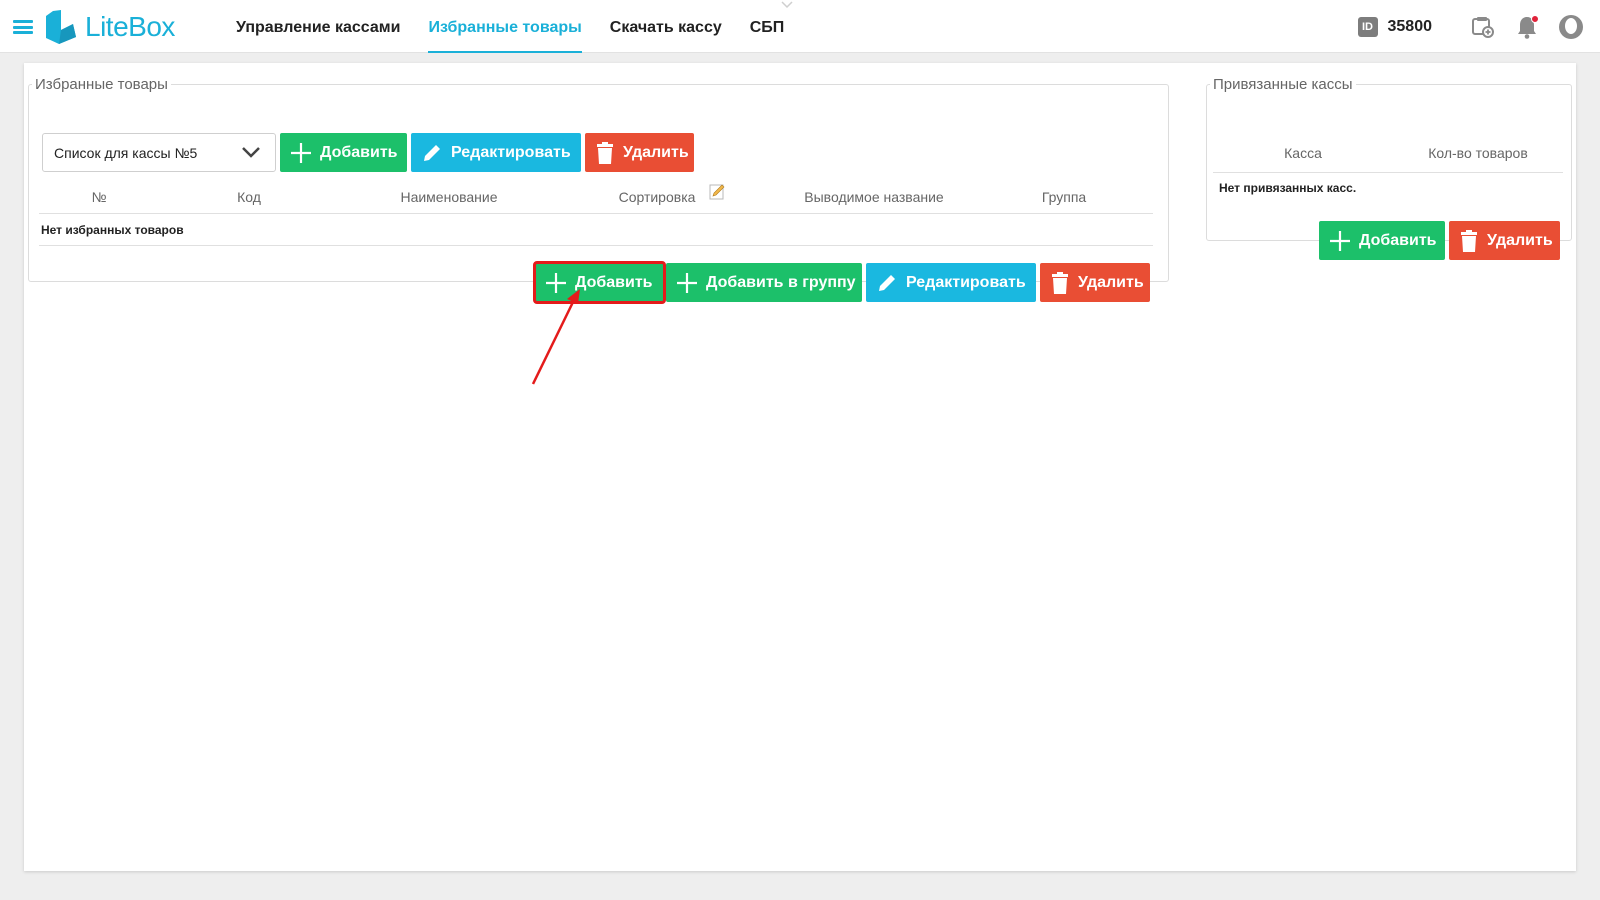 This screenshot has height=900, width=1600. I want to click on column-header-register: Касса, so click(1303, 152).